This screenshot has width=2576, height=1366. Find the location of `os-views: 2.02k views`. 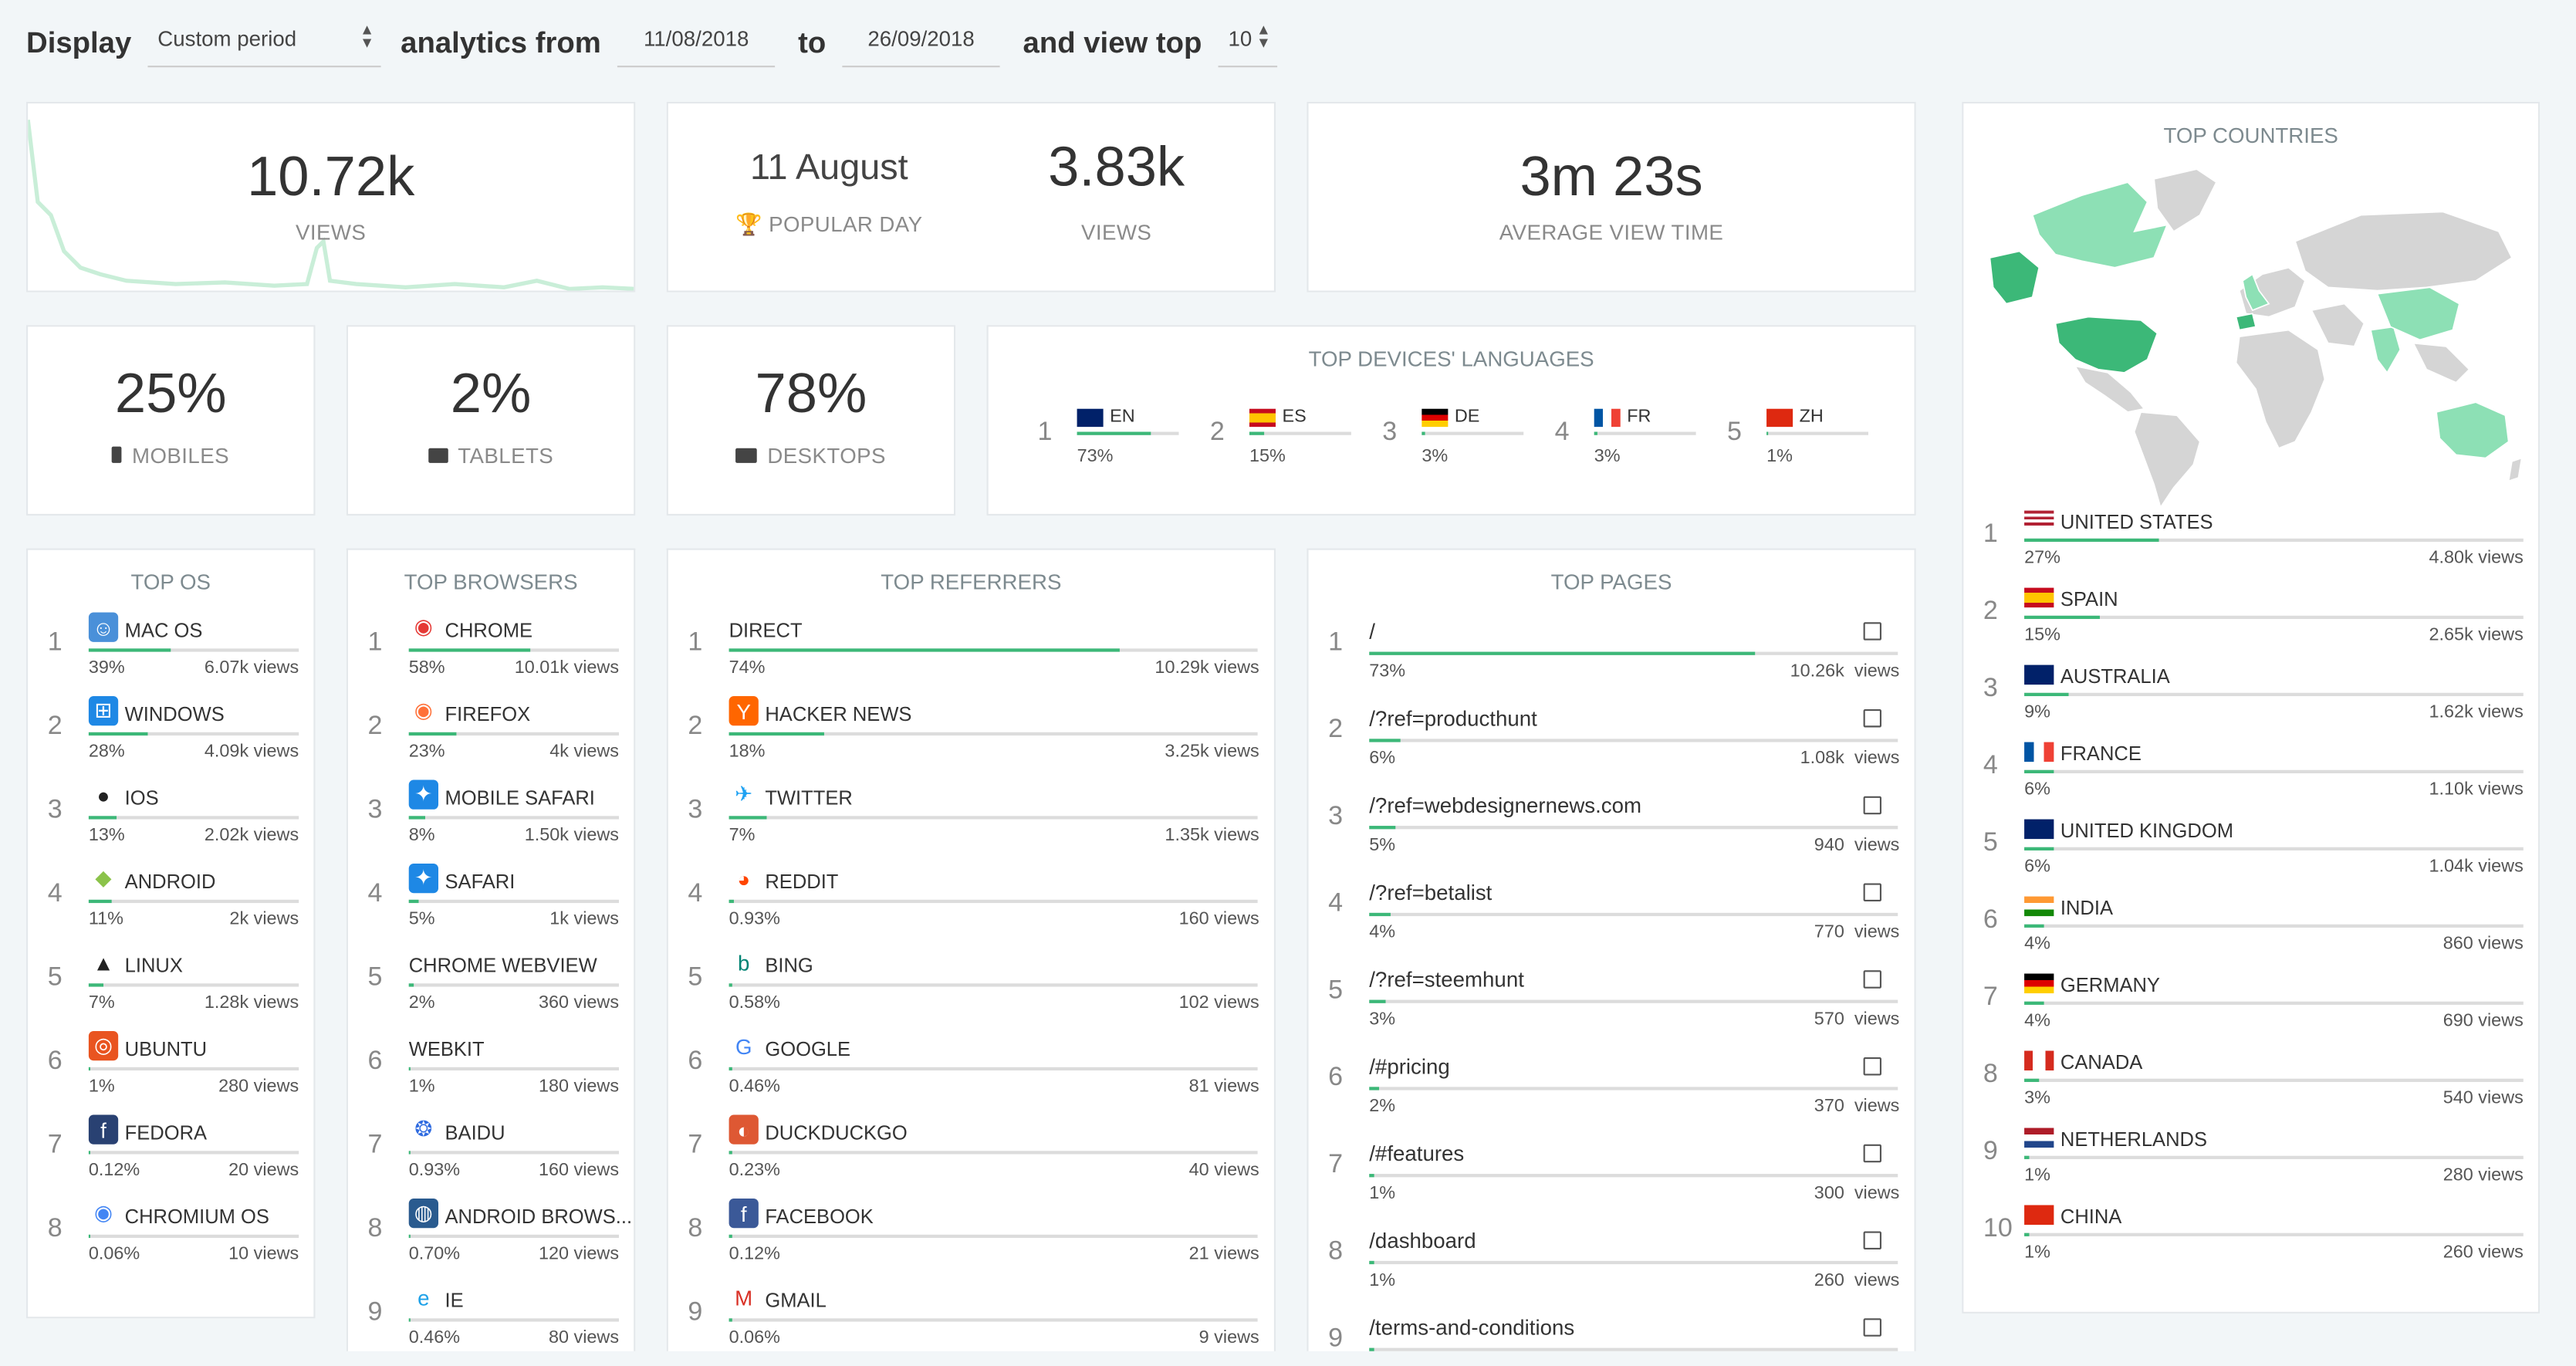

os-views: 2.02k views is located at coordinates (251, 836).